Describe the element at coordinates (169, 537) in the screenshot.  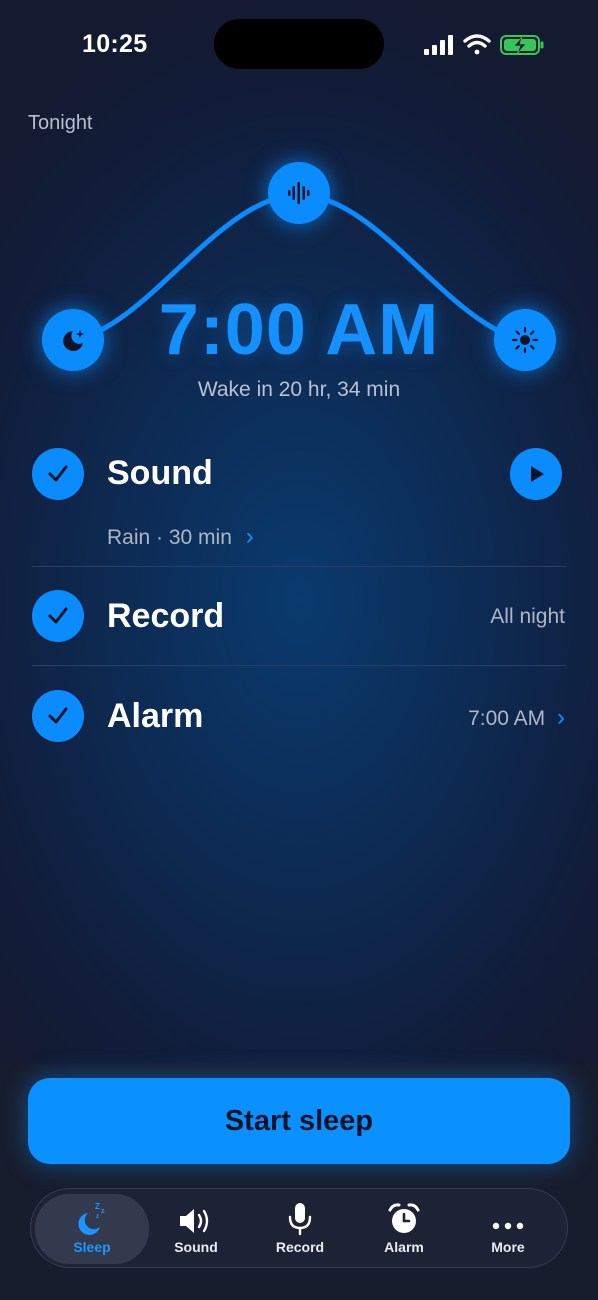
I see `sound-detail-text: Rain · 30 min` at that location.